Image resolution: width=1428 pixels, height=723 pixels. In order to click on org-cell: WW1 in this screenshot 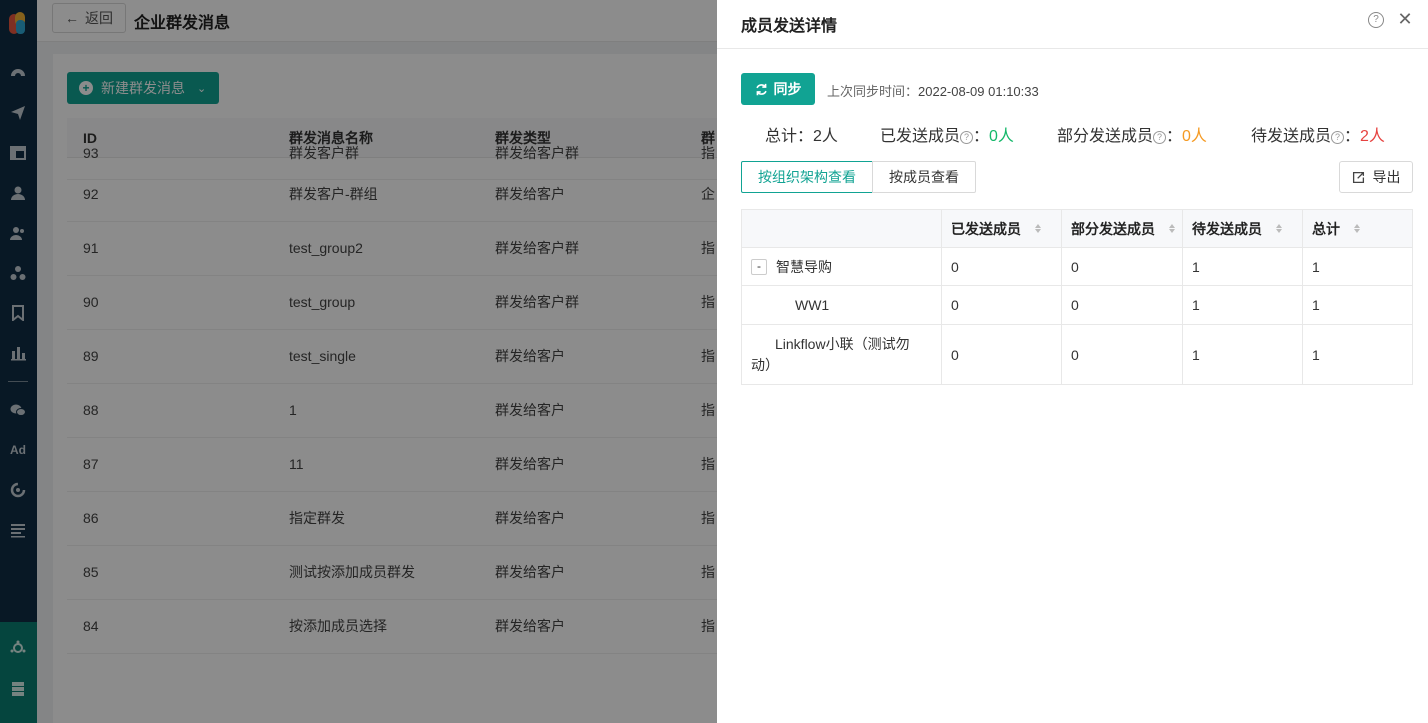, I will do `click(842, 305)`.